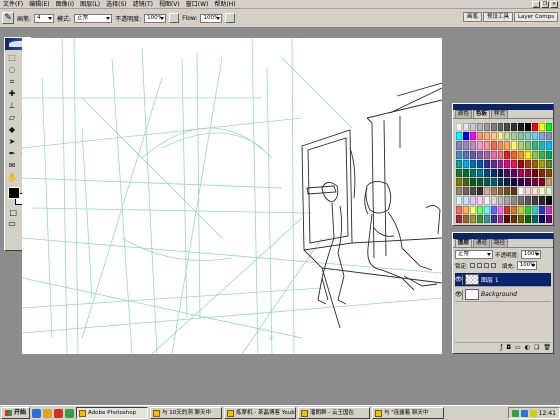 This screenshot has width=560, height=420. I want to click on folder-quicklaunch-icon, so click(48, 413).